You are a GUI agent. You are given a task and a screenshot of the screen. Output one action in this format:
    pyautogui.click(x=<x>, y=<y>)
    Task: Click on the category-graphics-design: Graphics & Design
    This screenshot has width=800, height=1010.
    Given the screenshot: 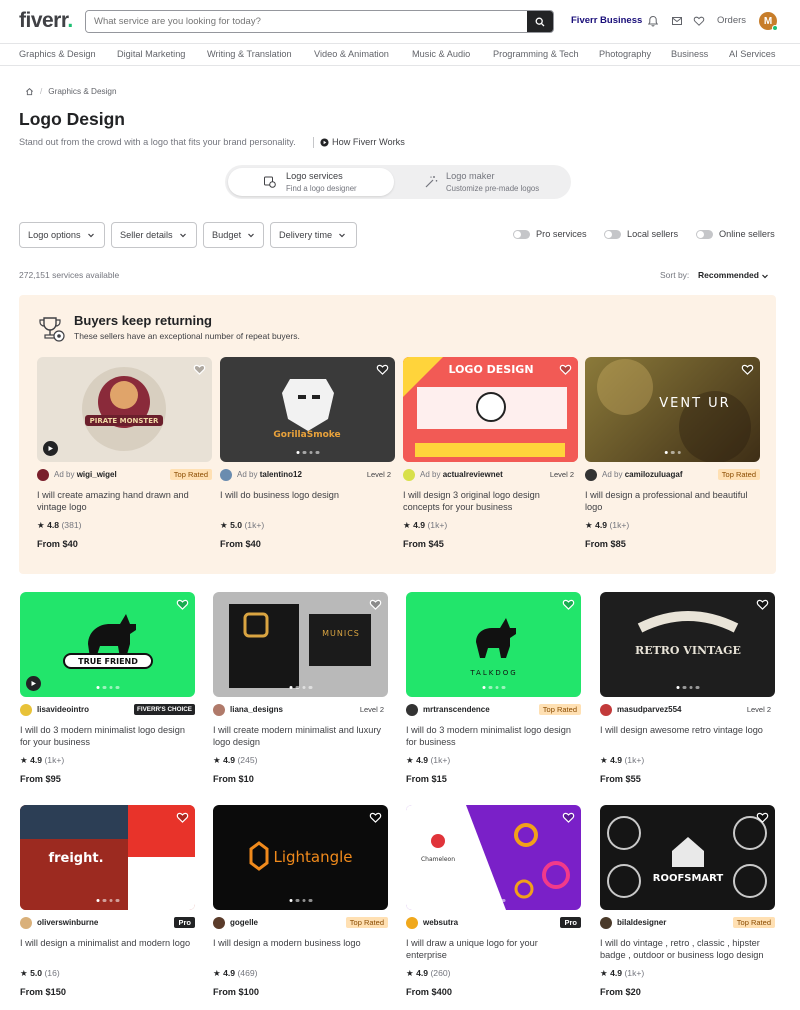 What is the action you would take?
    pyautogui.click(x=57, y=54)
    